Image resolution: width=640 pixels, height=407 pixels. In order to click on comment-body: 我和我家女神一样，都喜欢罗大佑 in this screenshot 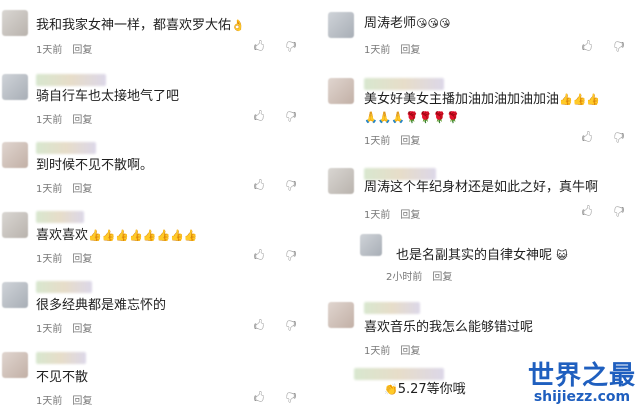, I will do `click(134, 25)`.